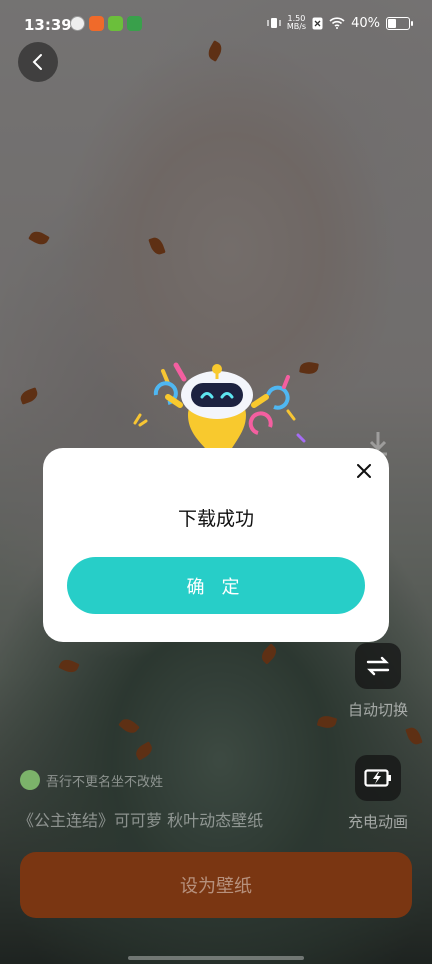  I want to click on author-info: 吾行不更名坐不改姓, so click(91, 780).